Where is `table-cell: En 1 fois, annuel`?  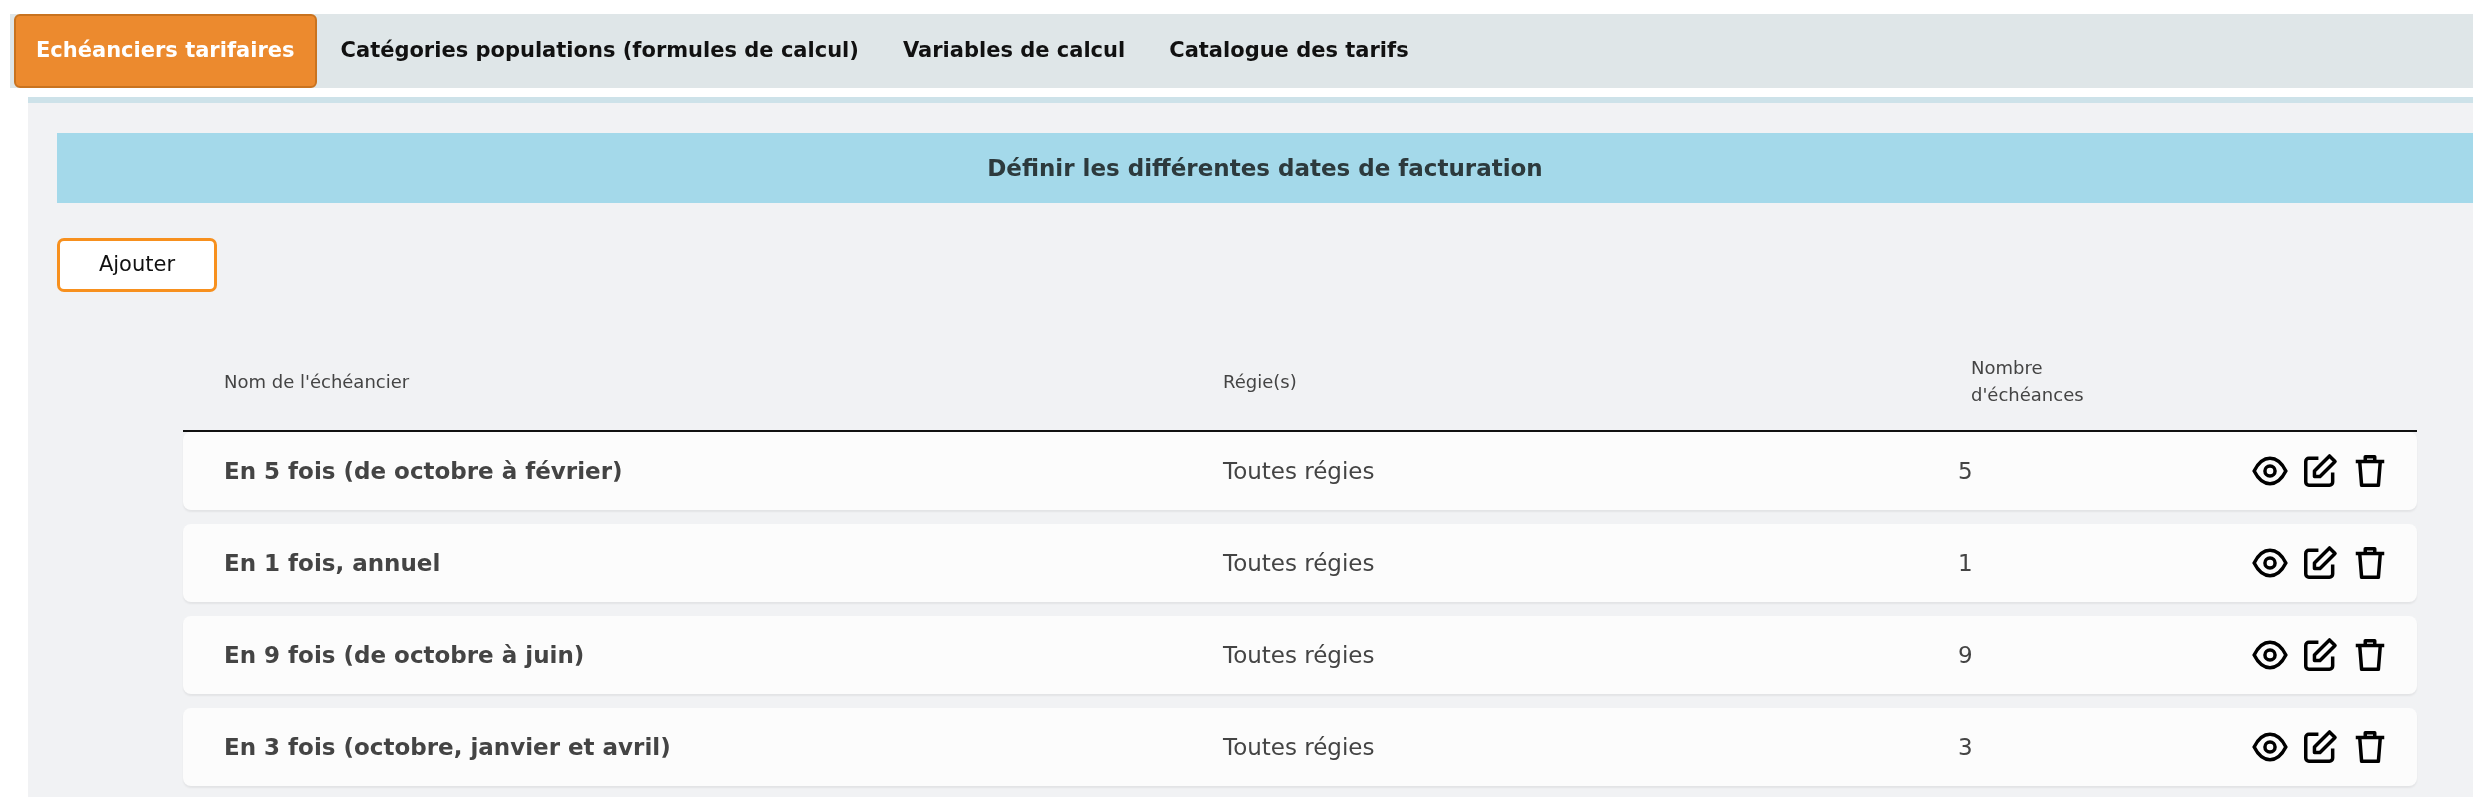
table-cell: En 1 fois, annuel is located at coordinates (332, 562).